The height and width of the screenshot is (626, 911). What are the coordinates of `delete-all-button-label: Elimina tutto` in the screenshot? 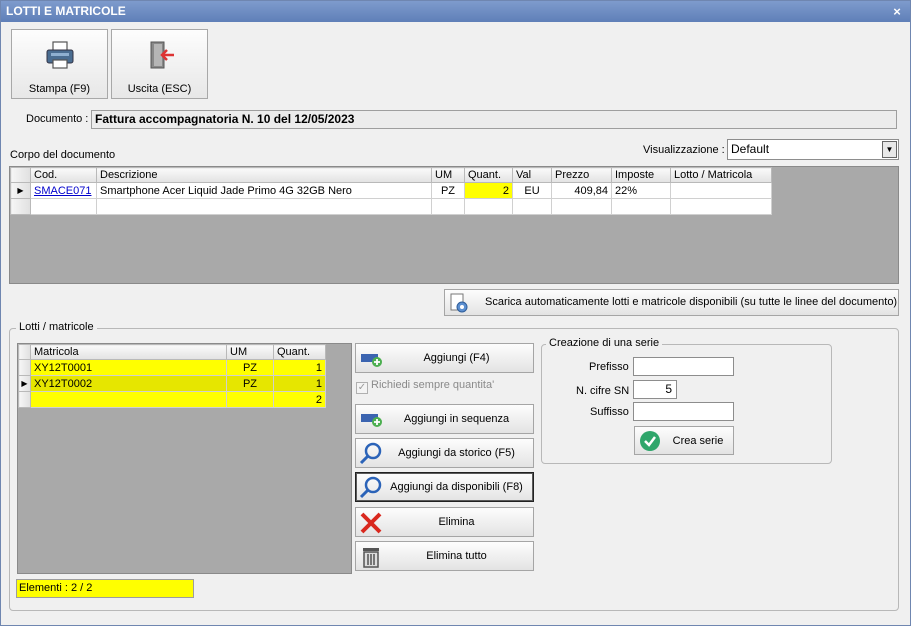 It's located at (456, 556).